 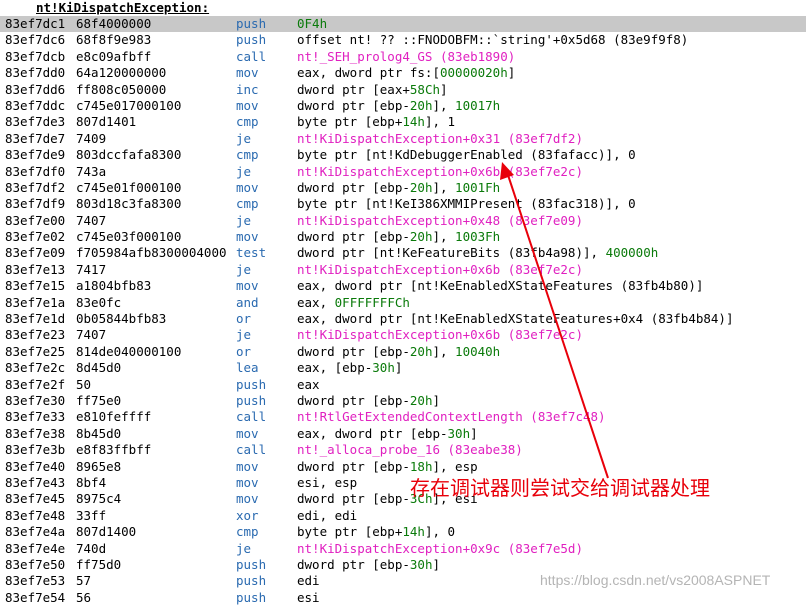 I want to click on instruction-operand: byte ptr [ebp+14h], 0, so click(x=376, y=532).